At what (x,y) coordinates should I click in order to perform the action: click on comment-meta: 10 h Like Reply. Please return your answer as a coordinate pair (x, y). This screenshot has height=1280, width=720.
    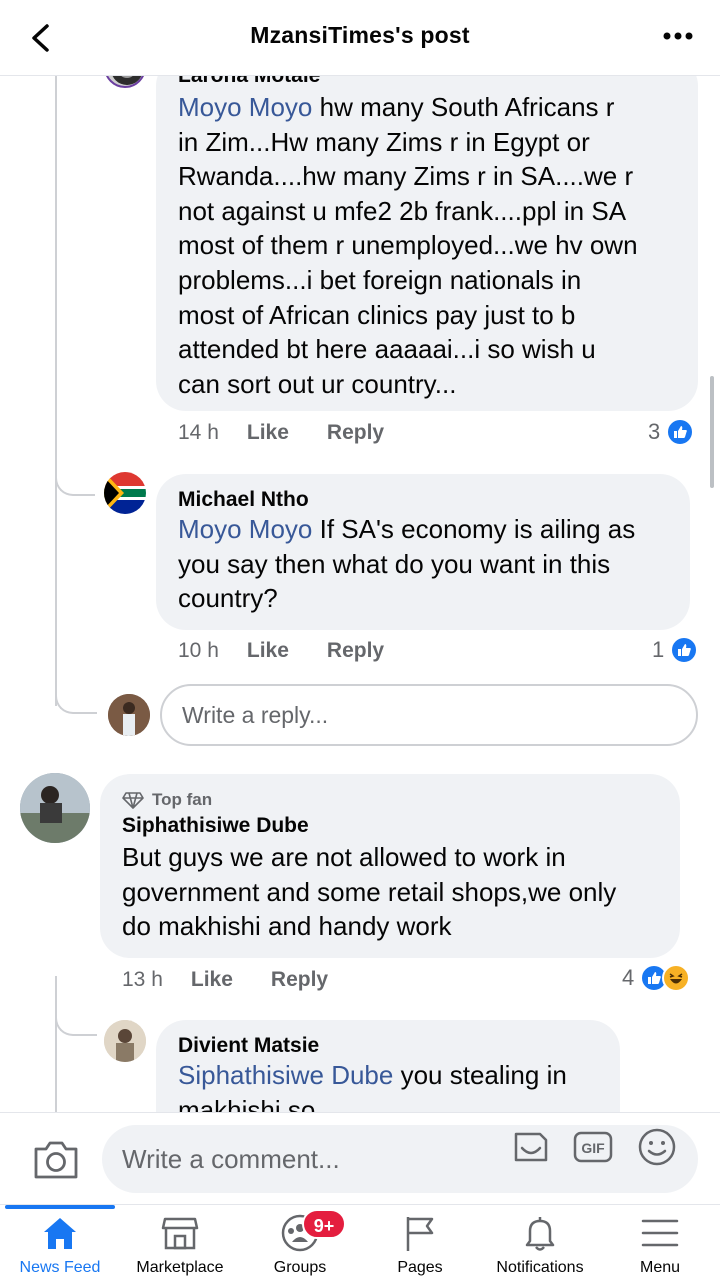
    Looking at the image, I should click on (300, 651).